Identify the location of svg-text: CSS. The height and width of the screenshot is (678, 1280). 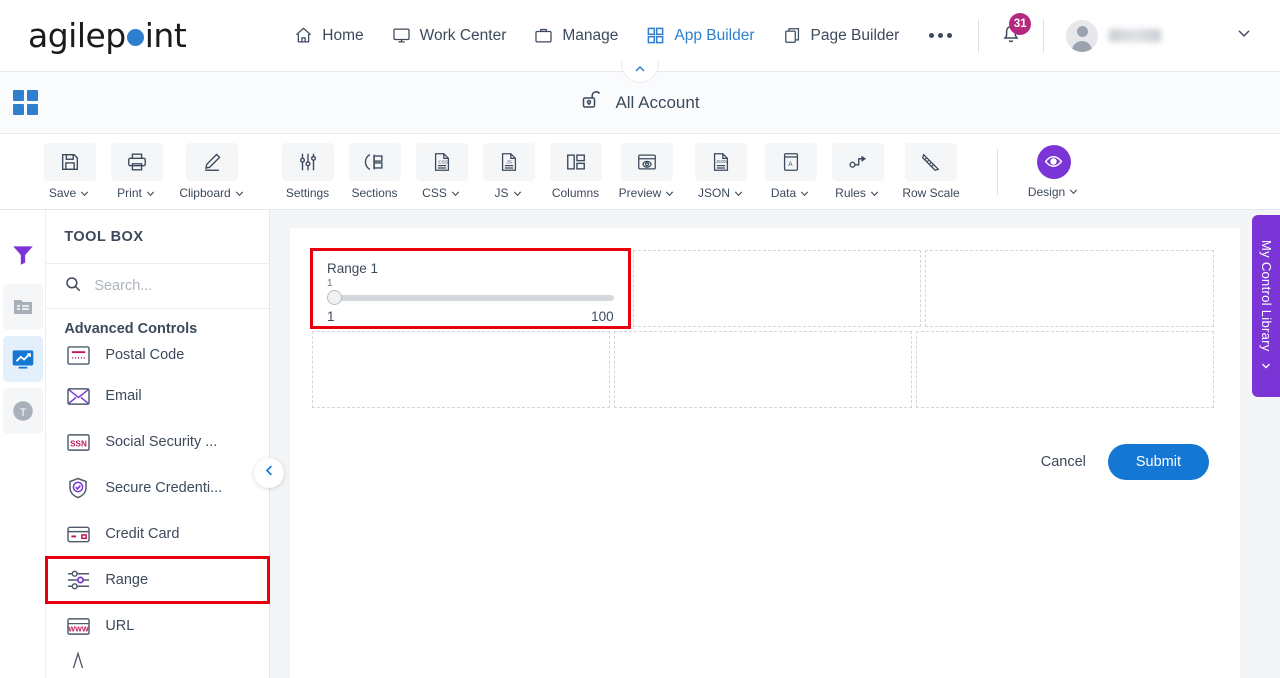
(443, 162).